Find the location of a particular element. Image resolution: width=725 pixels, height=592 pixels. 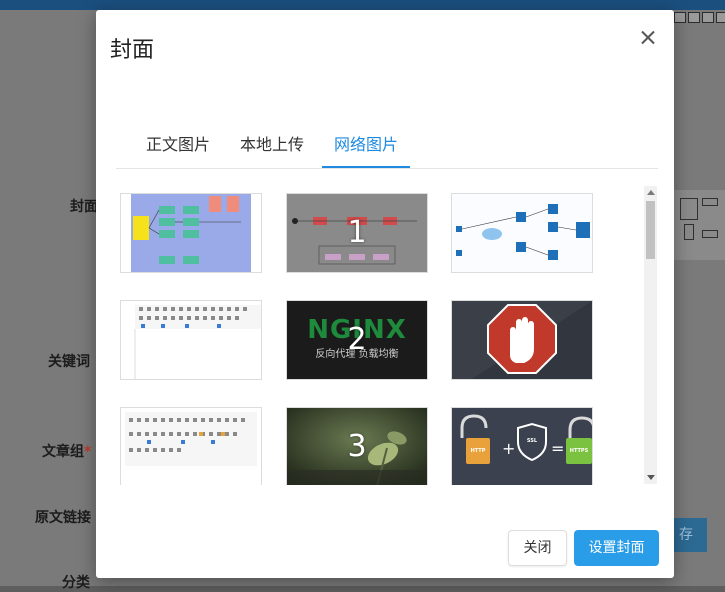

image-number: 2 is located at coordinates (357, 339).